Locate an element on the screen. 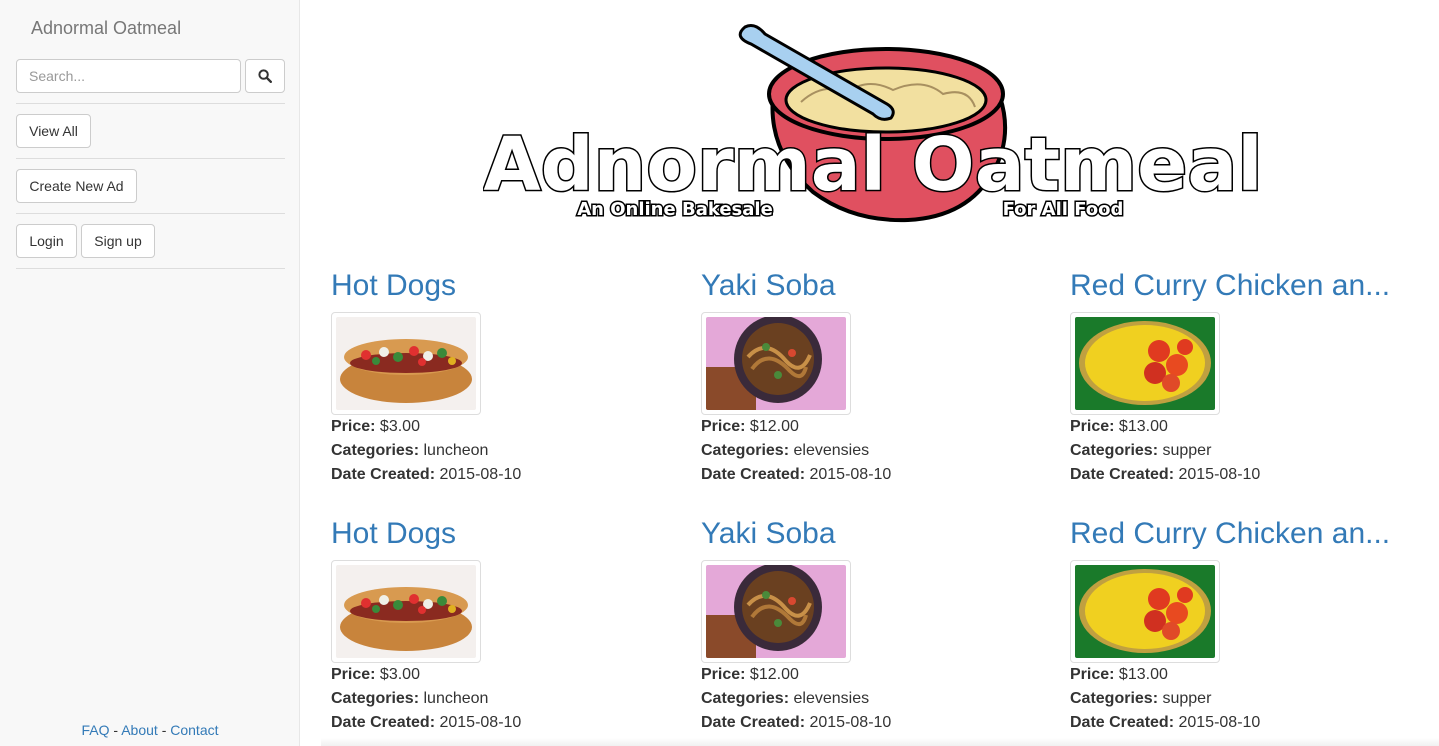  search-icon is located at coordinates (265, 76).